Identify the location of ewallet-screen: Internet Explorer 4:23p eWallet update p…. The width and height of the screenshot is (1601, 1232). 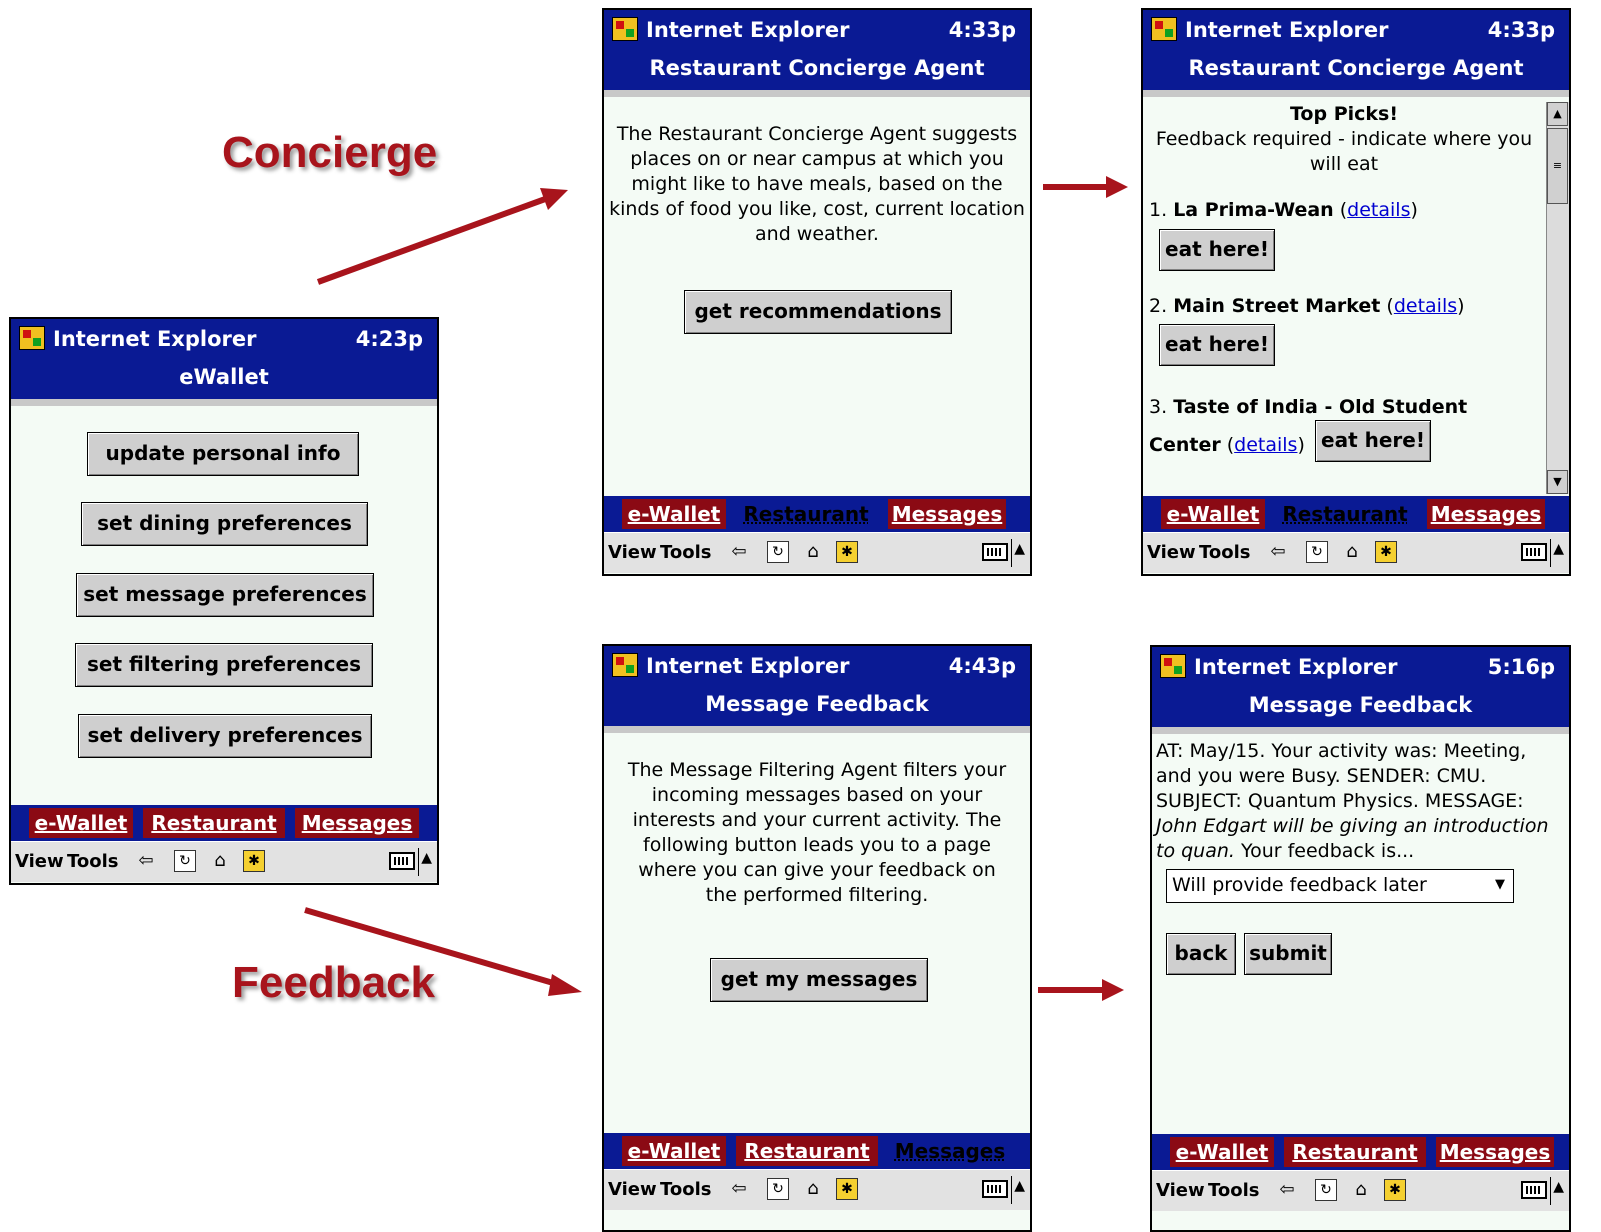
(224, 601).